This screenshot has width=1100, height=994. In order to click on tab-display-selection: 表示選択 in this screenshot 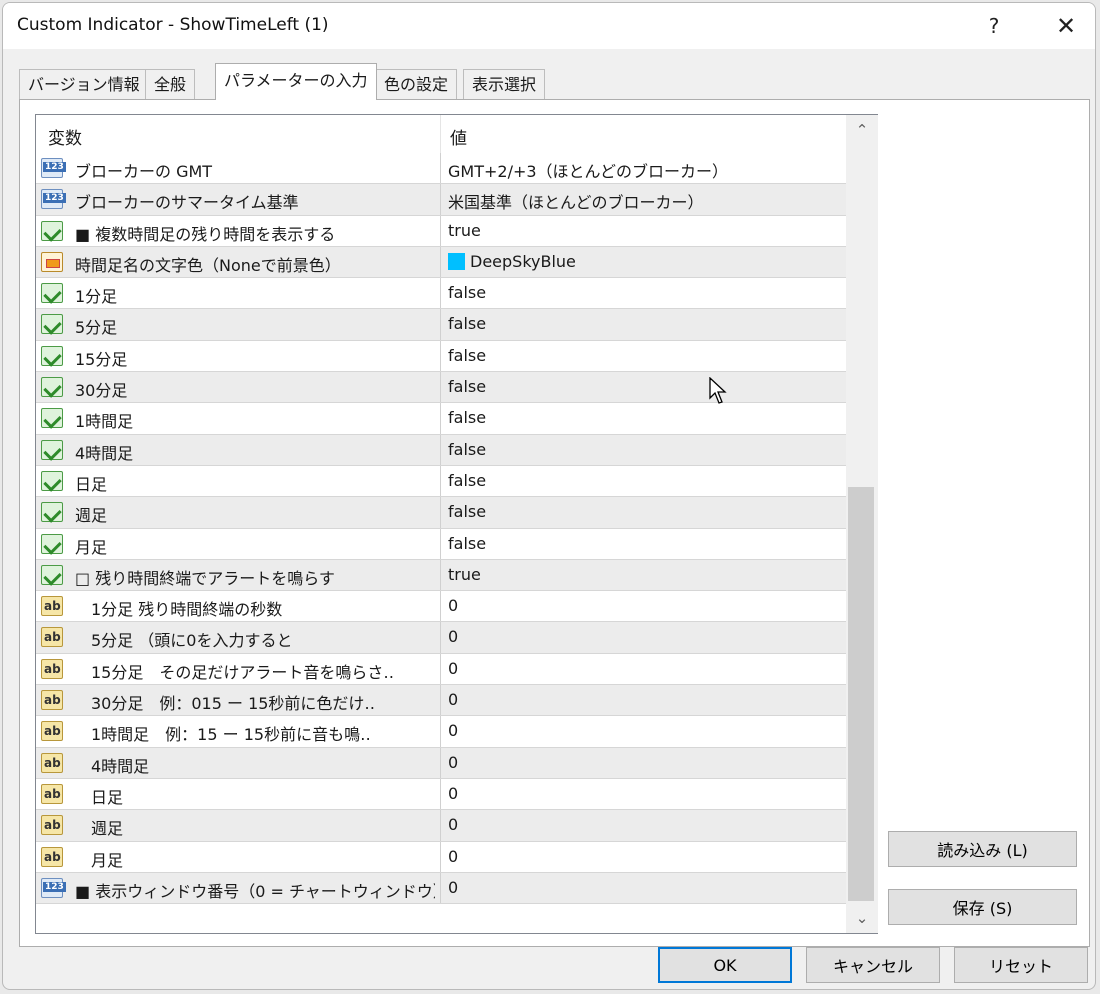, I will do `click(504, 84)`.